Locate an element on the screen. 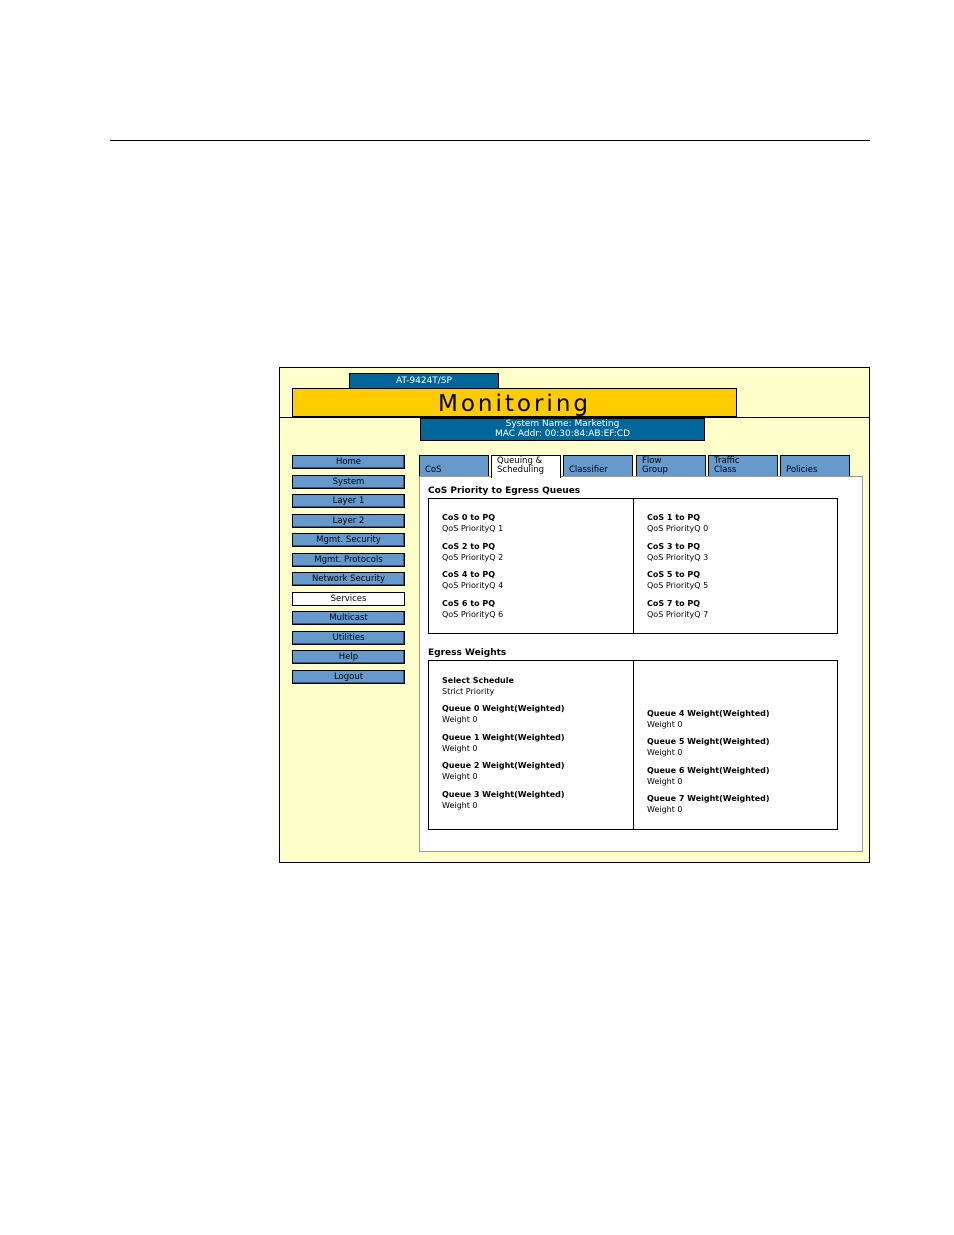 The width and height of the screenshot is (954, 1235). queue-weight-item: Queue 2 Weight(Weighted) Weight 0 is located at coordinates (503, 771).